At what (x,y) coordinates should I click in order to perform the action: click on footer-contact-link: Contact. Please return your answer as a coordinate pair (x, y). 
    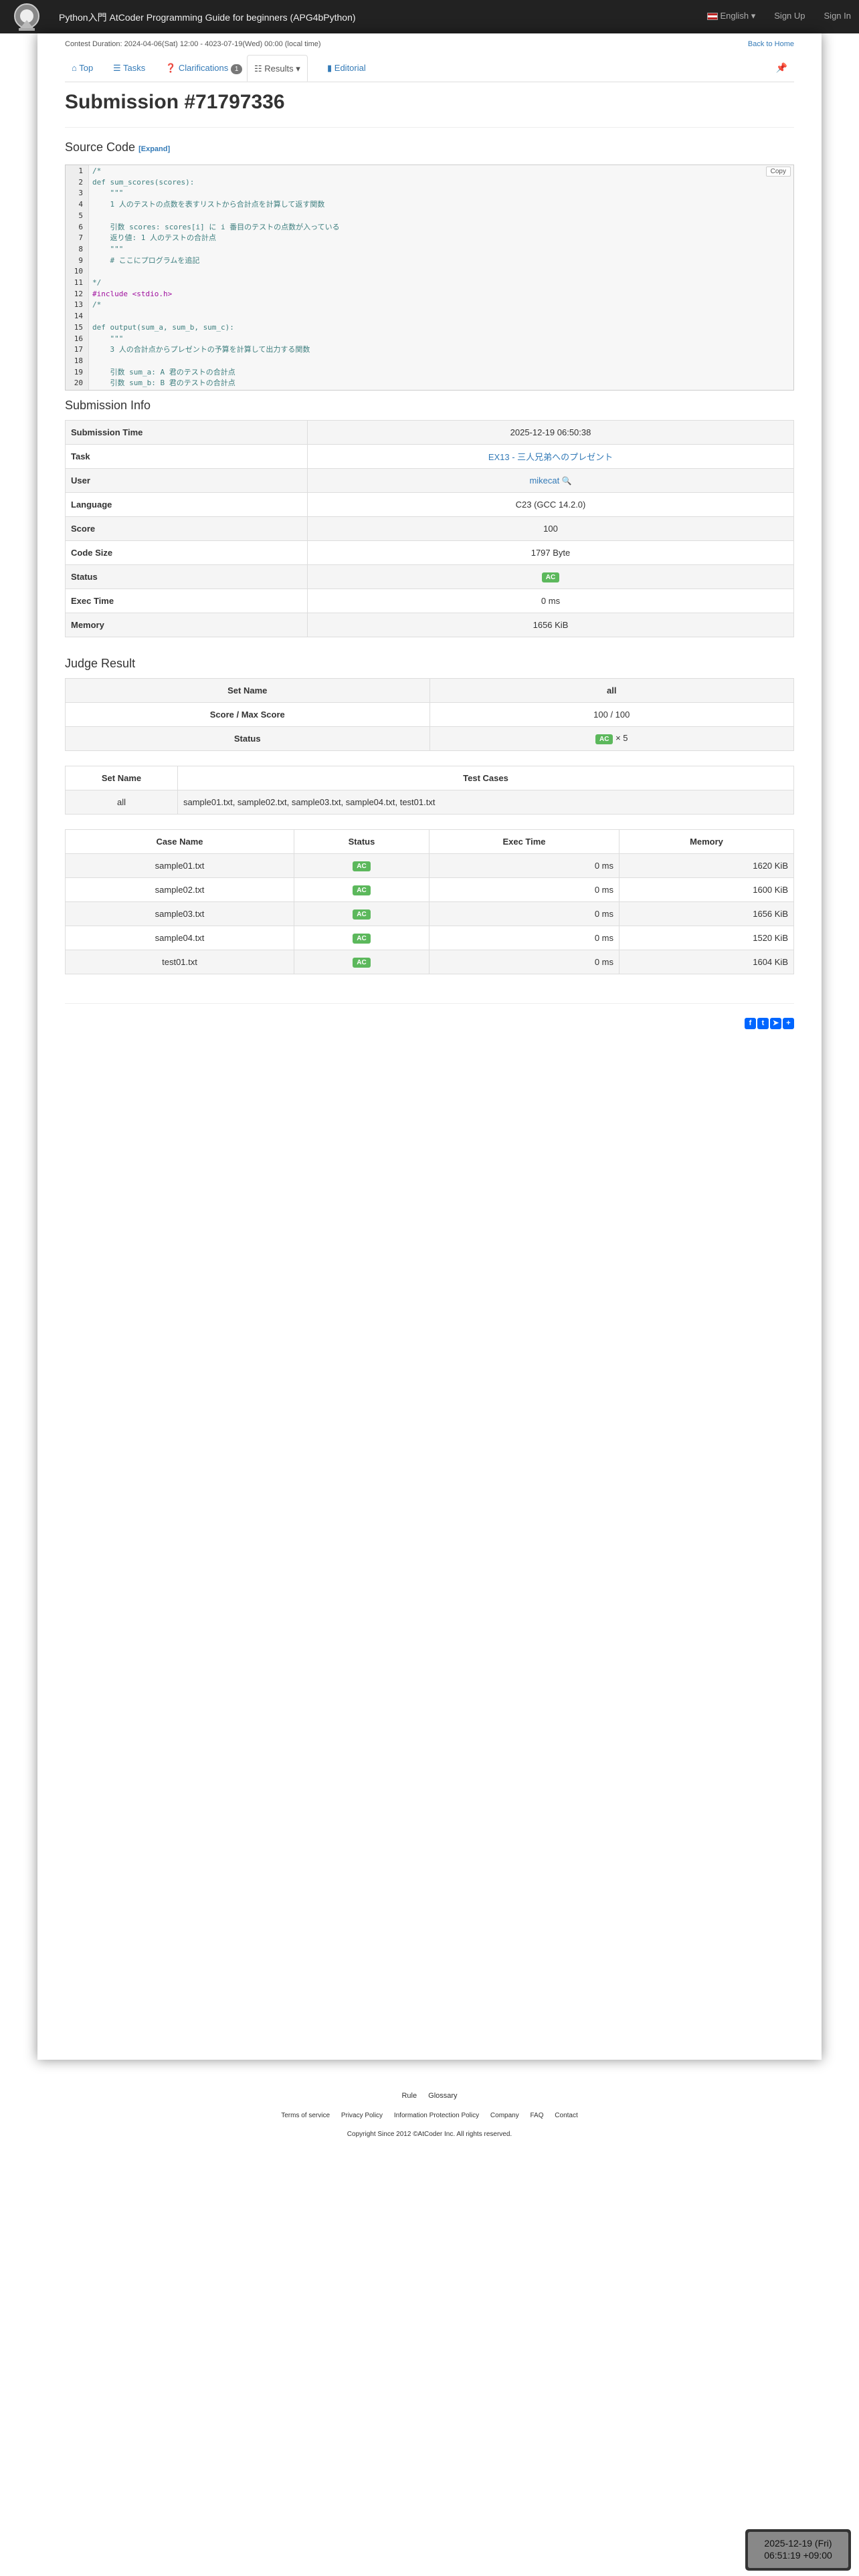
    Looking at the image, I should click on (566, 2116).